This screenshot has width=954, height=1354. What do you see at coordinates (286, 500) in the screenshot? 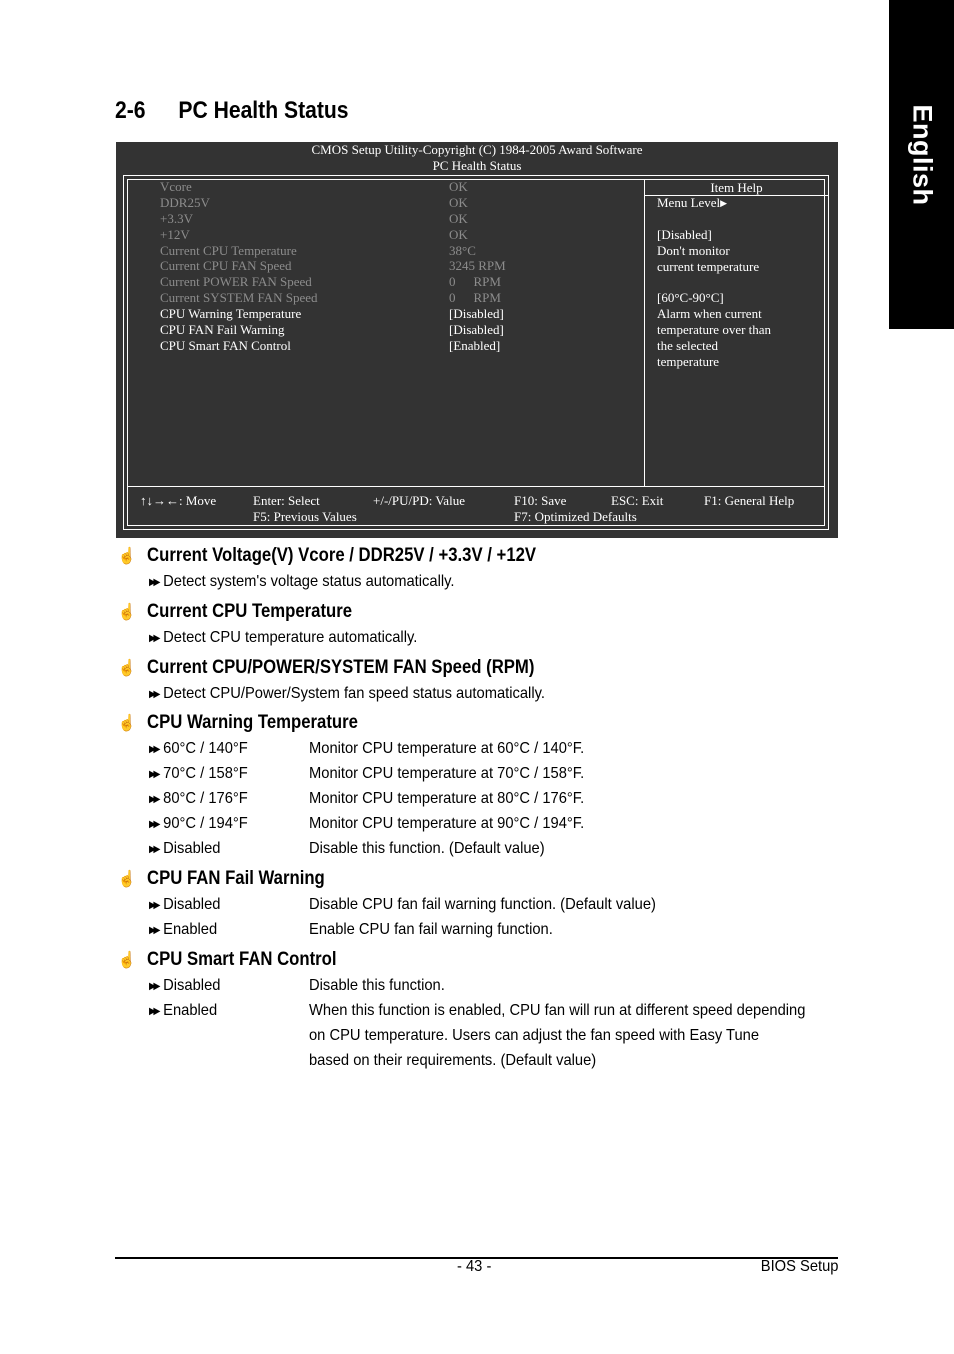
I see `key-hint-enter: Enter: Select` at bounding box center [286, 500].